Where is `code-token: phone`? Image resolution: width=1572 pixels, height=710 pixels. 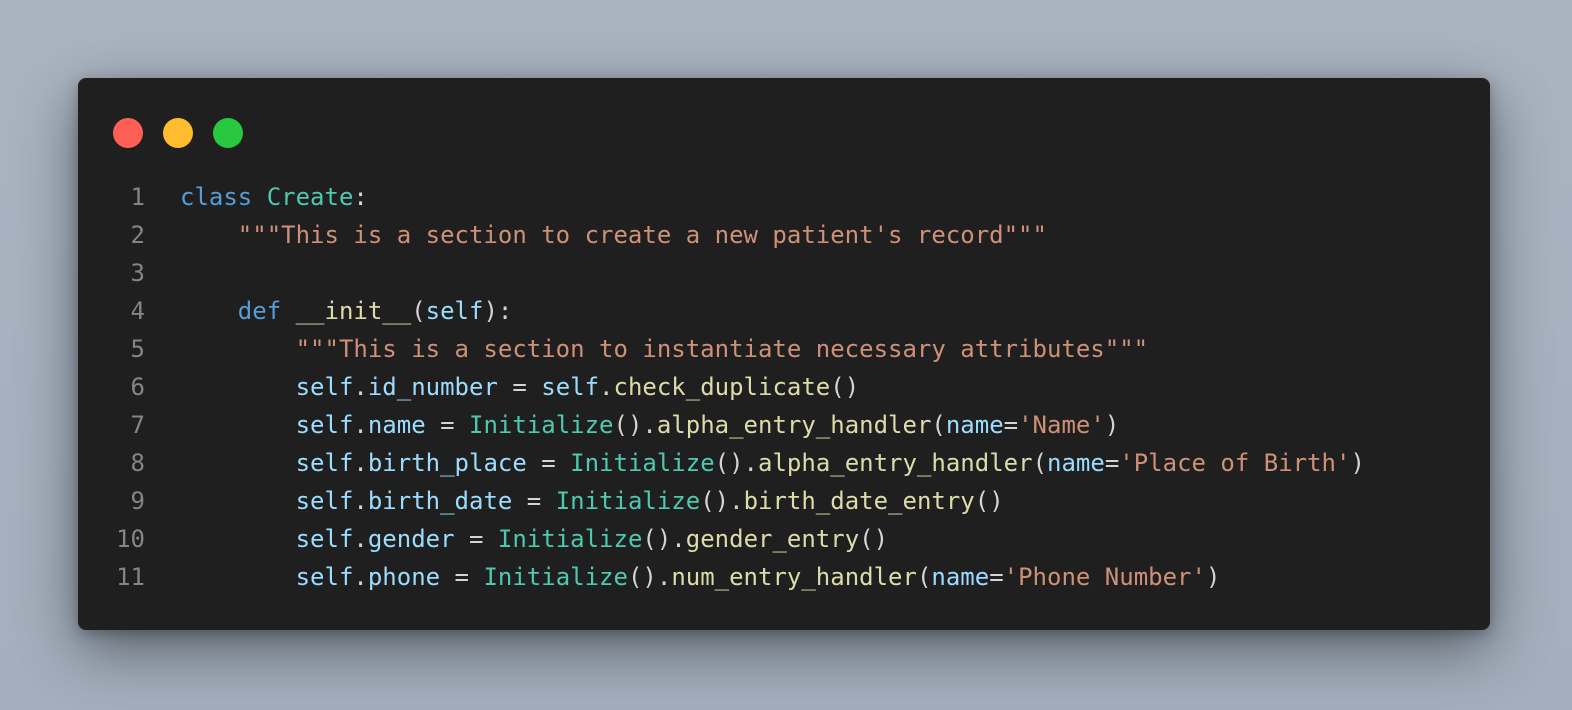
code-token: phone is located at coordinates (404, 577).